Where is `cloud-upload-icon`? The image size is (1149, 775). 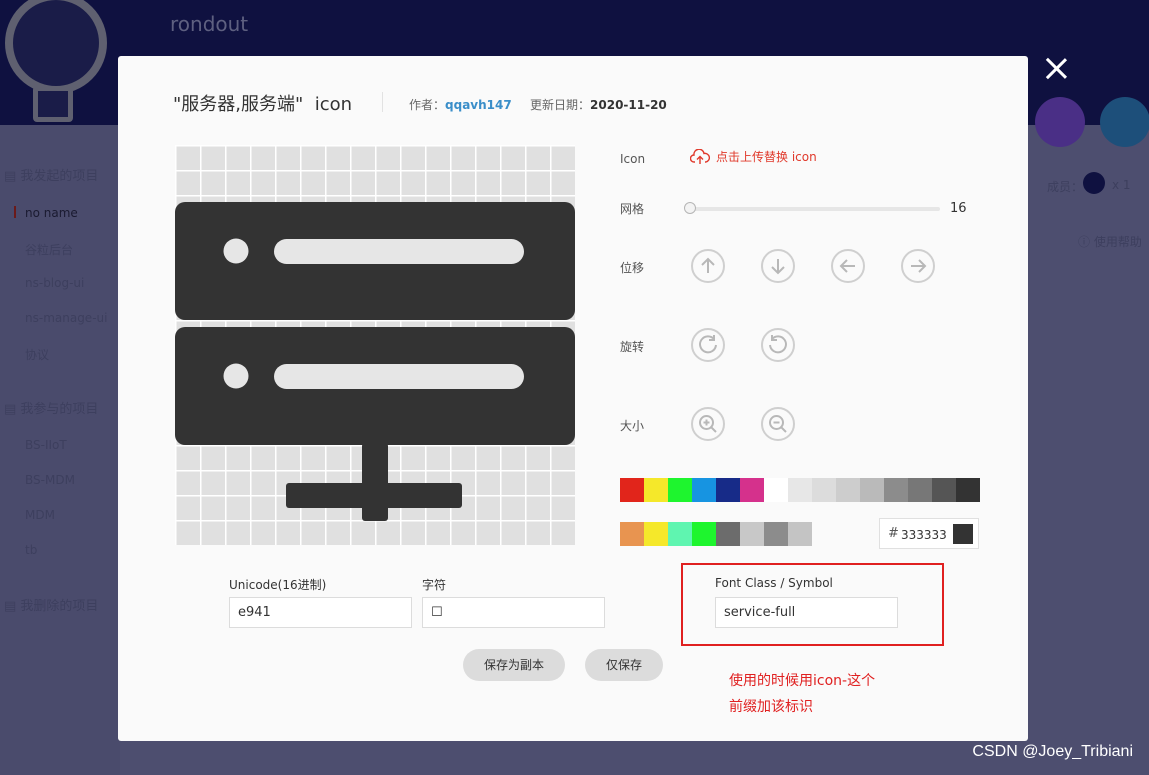
cloud-upload-icon is located at coordinates (700, 156).